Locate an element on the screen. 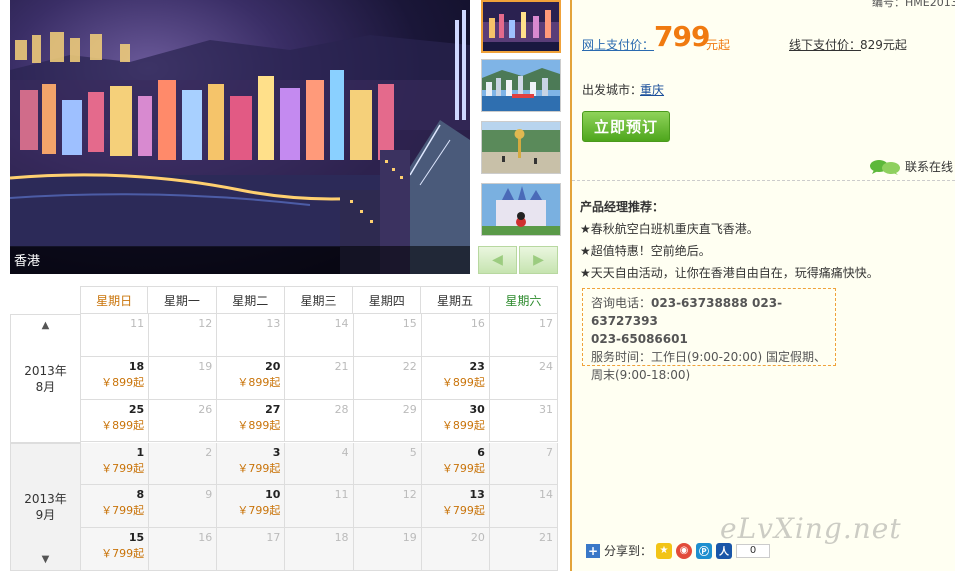 Image resolution: width=955 pixels, height=571 pixels. calendar-day-number: 8 is located at coordinates (140, 495).